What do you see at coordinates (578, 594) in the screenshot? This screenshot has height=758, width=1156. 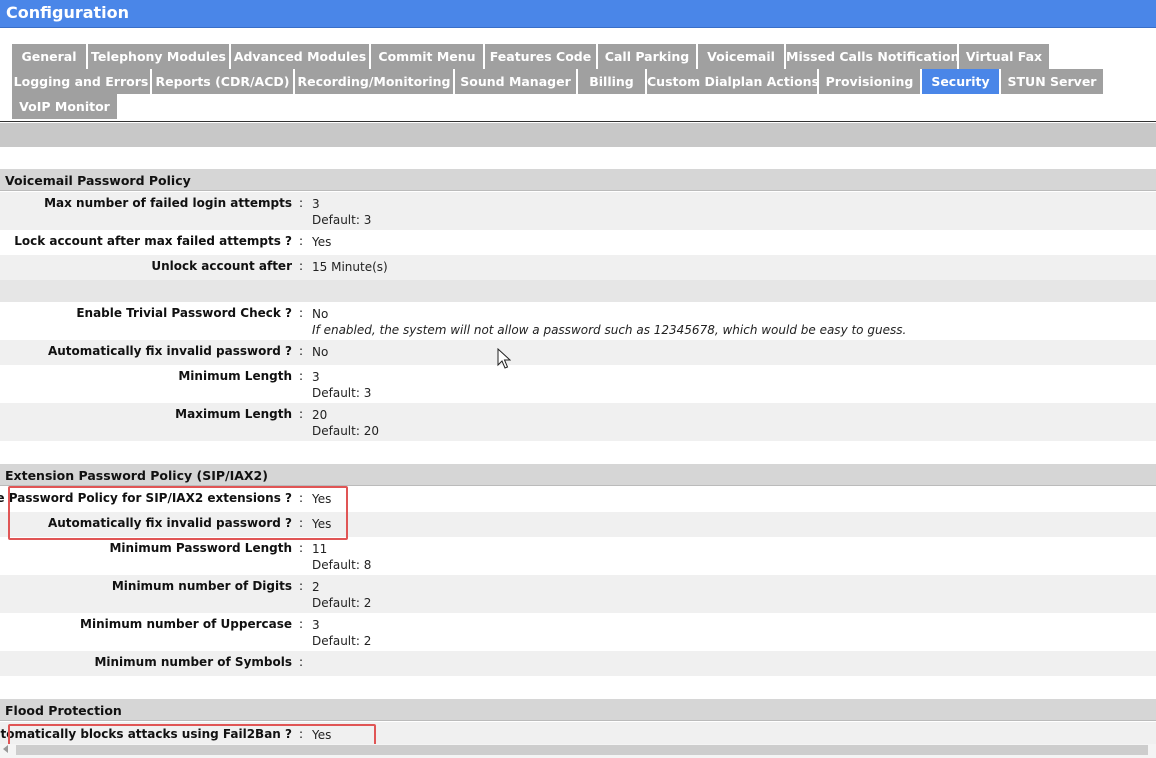 I see `setting-row: Minimum number of Digits : 2 Default: 2` at bounding box center [578, 594].